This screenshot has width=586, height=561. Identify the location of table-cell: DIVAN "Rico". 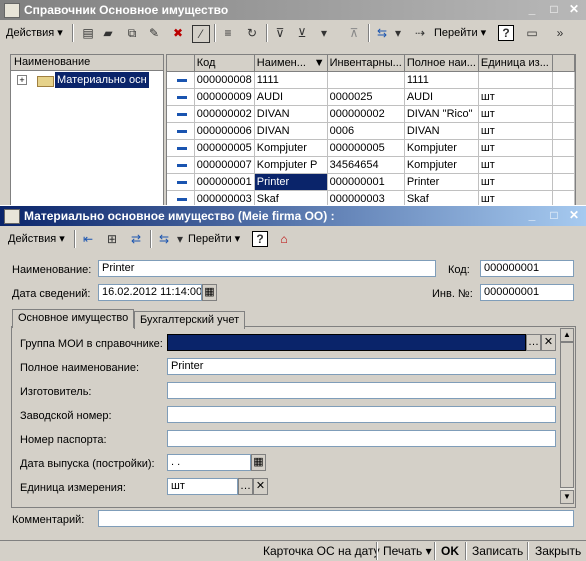
(441, 114).